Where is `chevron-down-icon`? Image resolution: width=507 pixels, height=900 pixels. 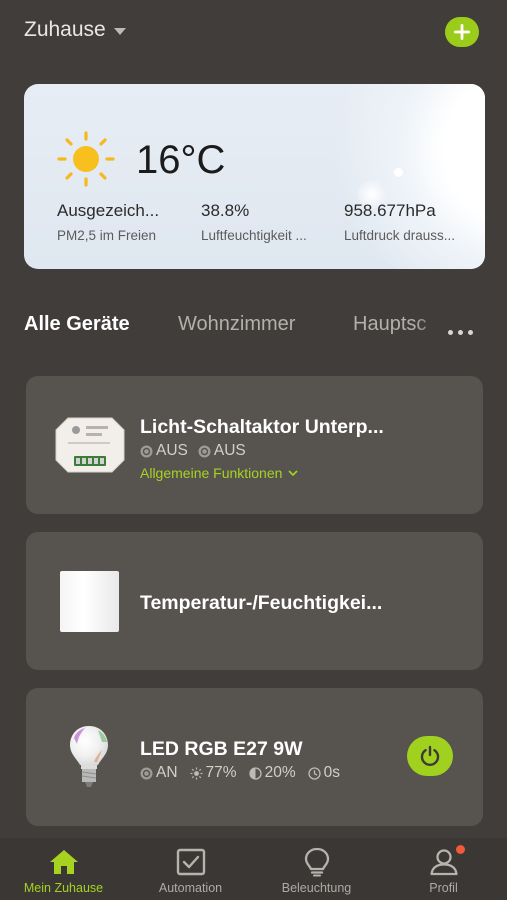 chevron-down-icon is located at coordinates (293, 472).